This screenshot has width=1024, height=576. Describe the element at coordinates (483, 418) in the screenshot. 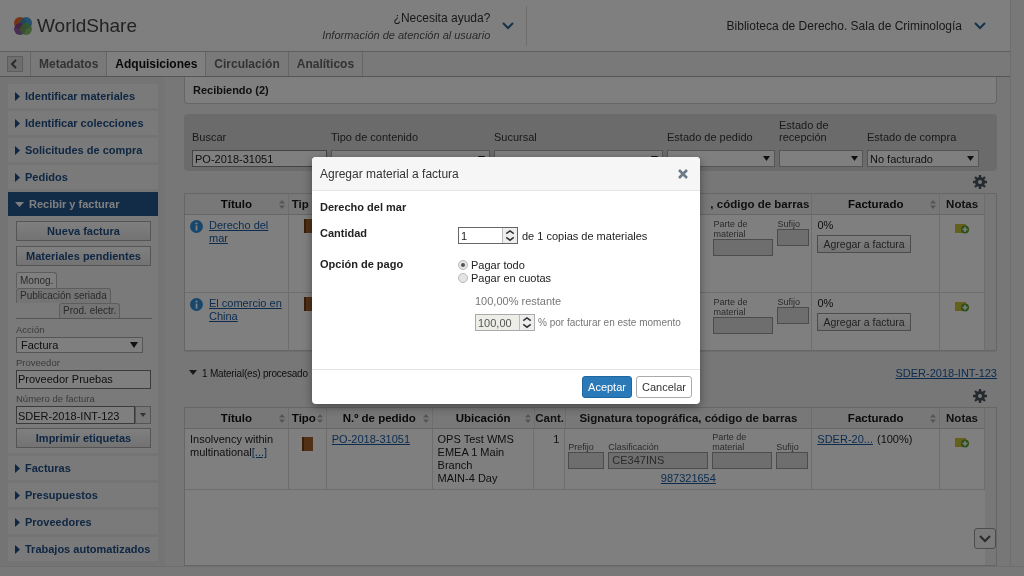

I see `column-header: Ubicación` at that location.